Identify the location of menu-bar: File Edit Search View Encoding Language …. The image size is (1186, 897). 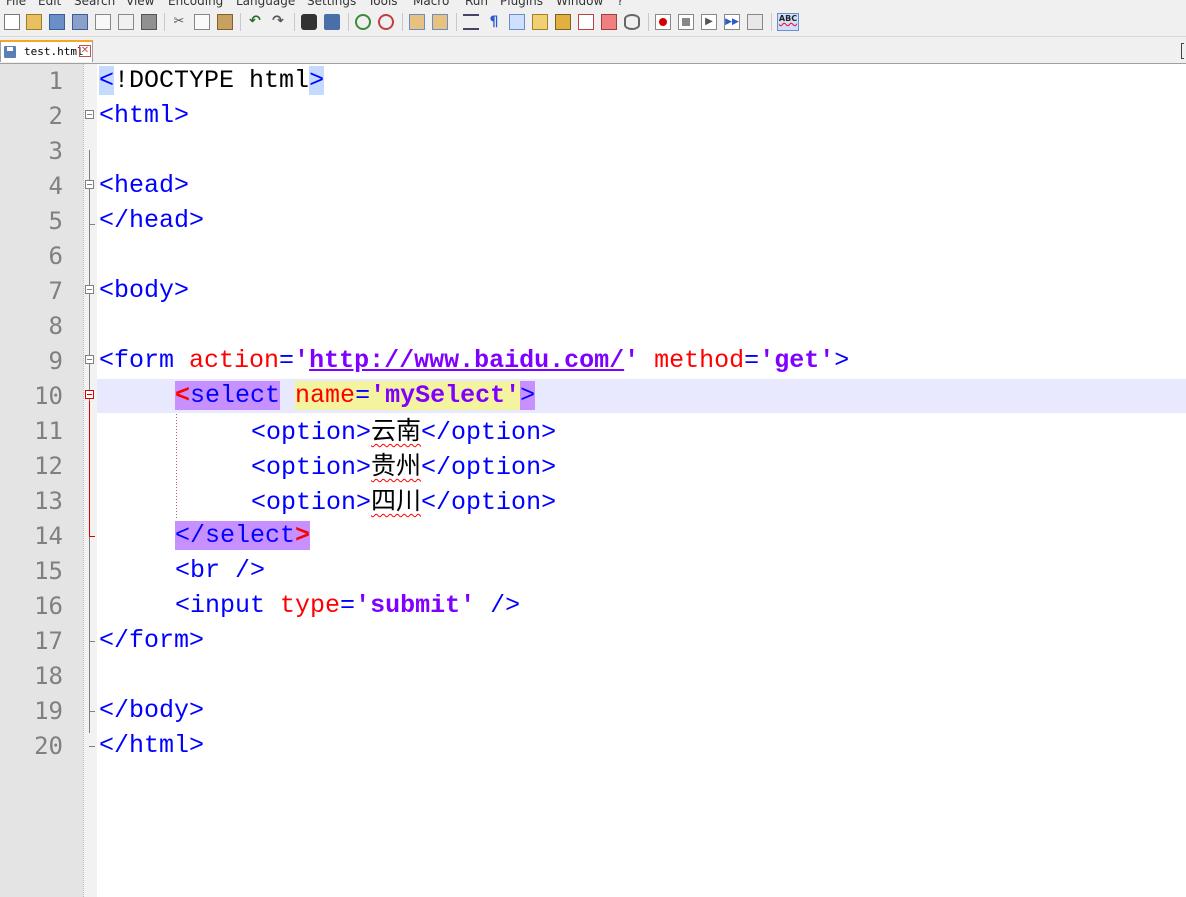
(593, 4).